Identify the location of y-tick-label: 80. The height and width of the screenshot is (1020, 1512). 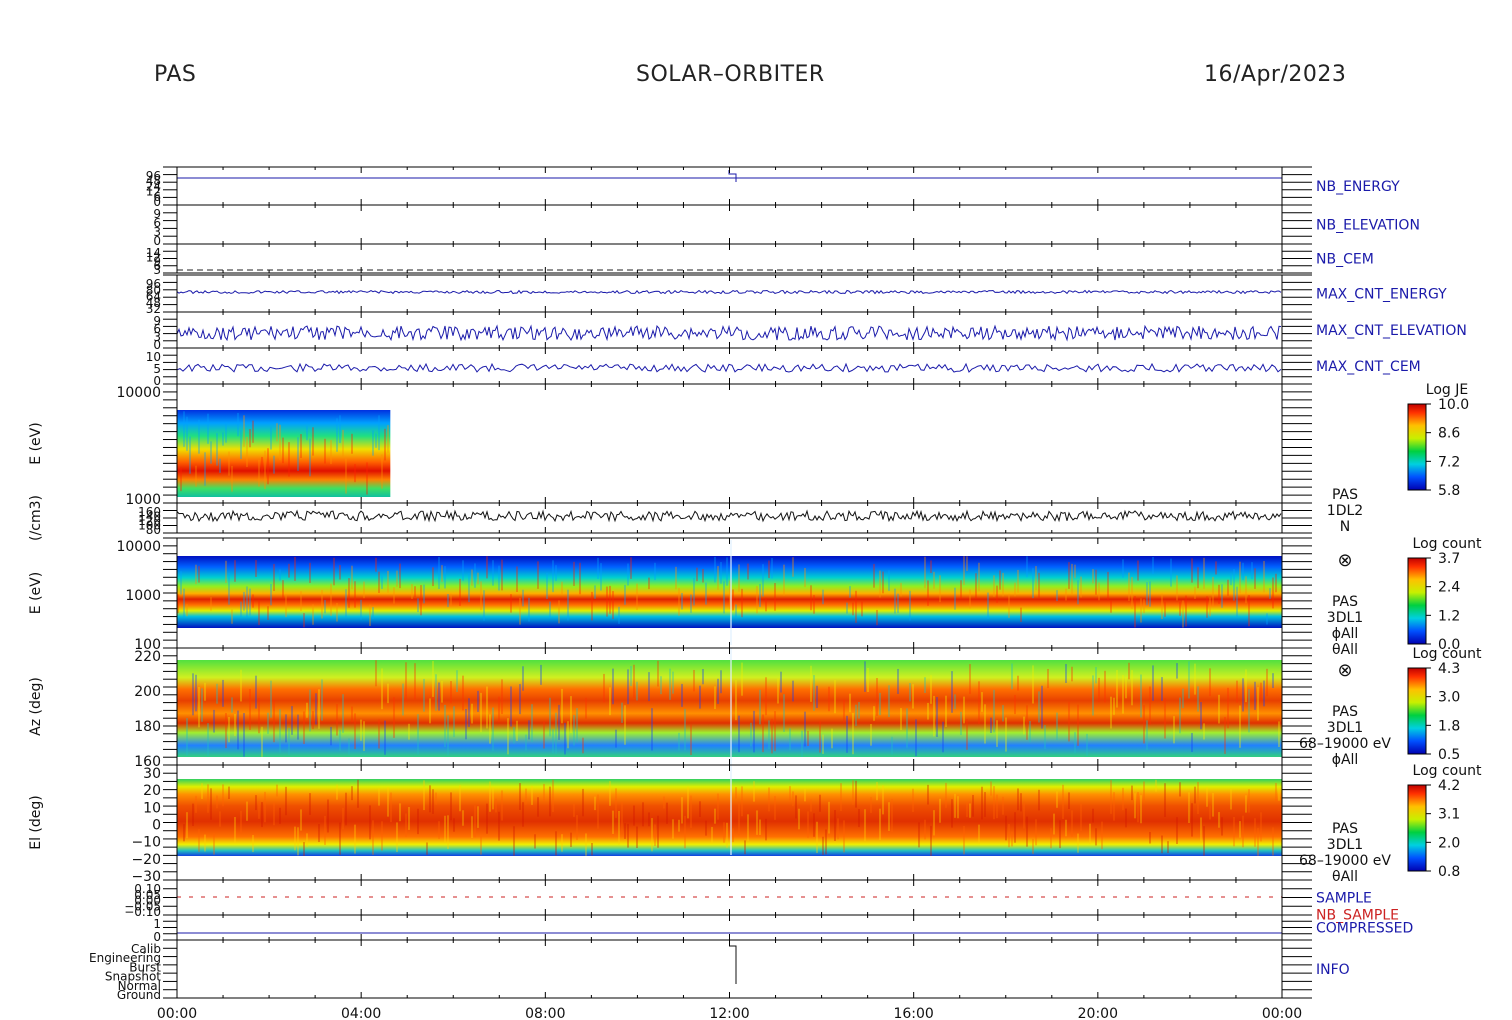
(153, 530).